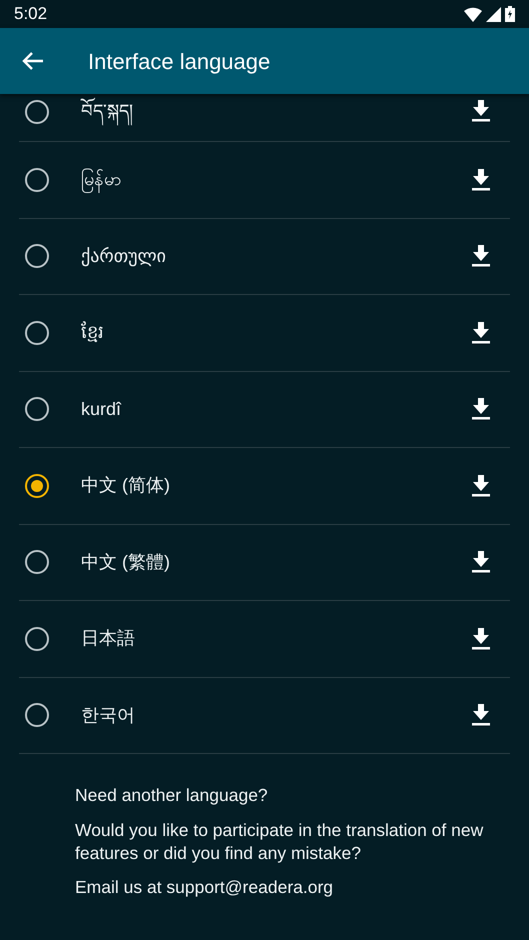 The image size is (529, 940). I want to click on footer-heading: Need another language?, so click(172, 795).